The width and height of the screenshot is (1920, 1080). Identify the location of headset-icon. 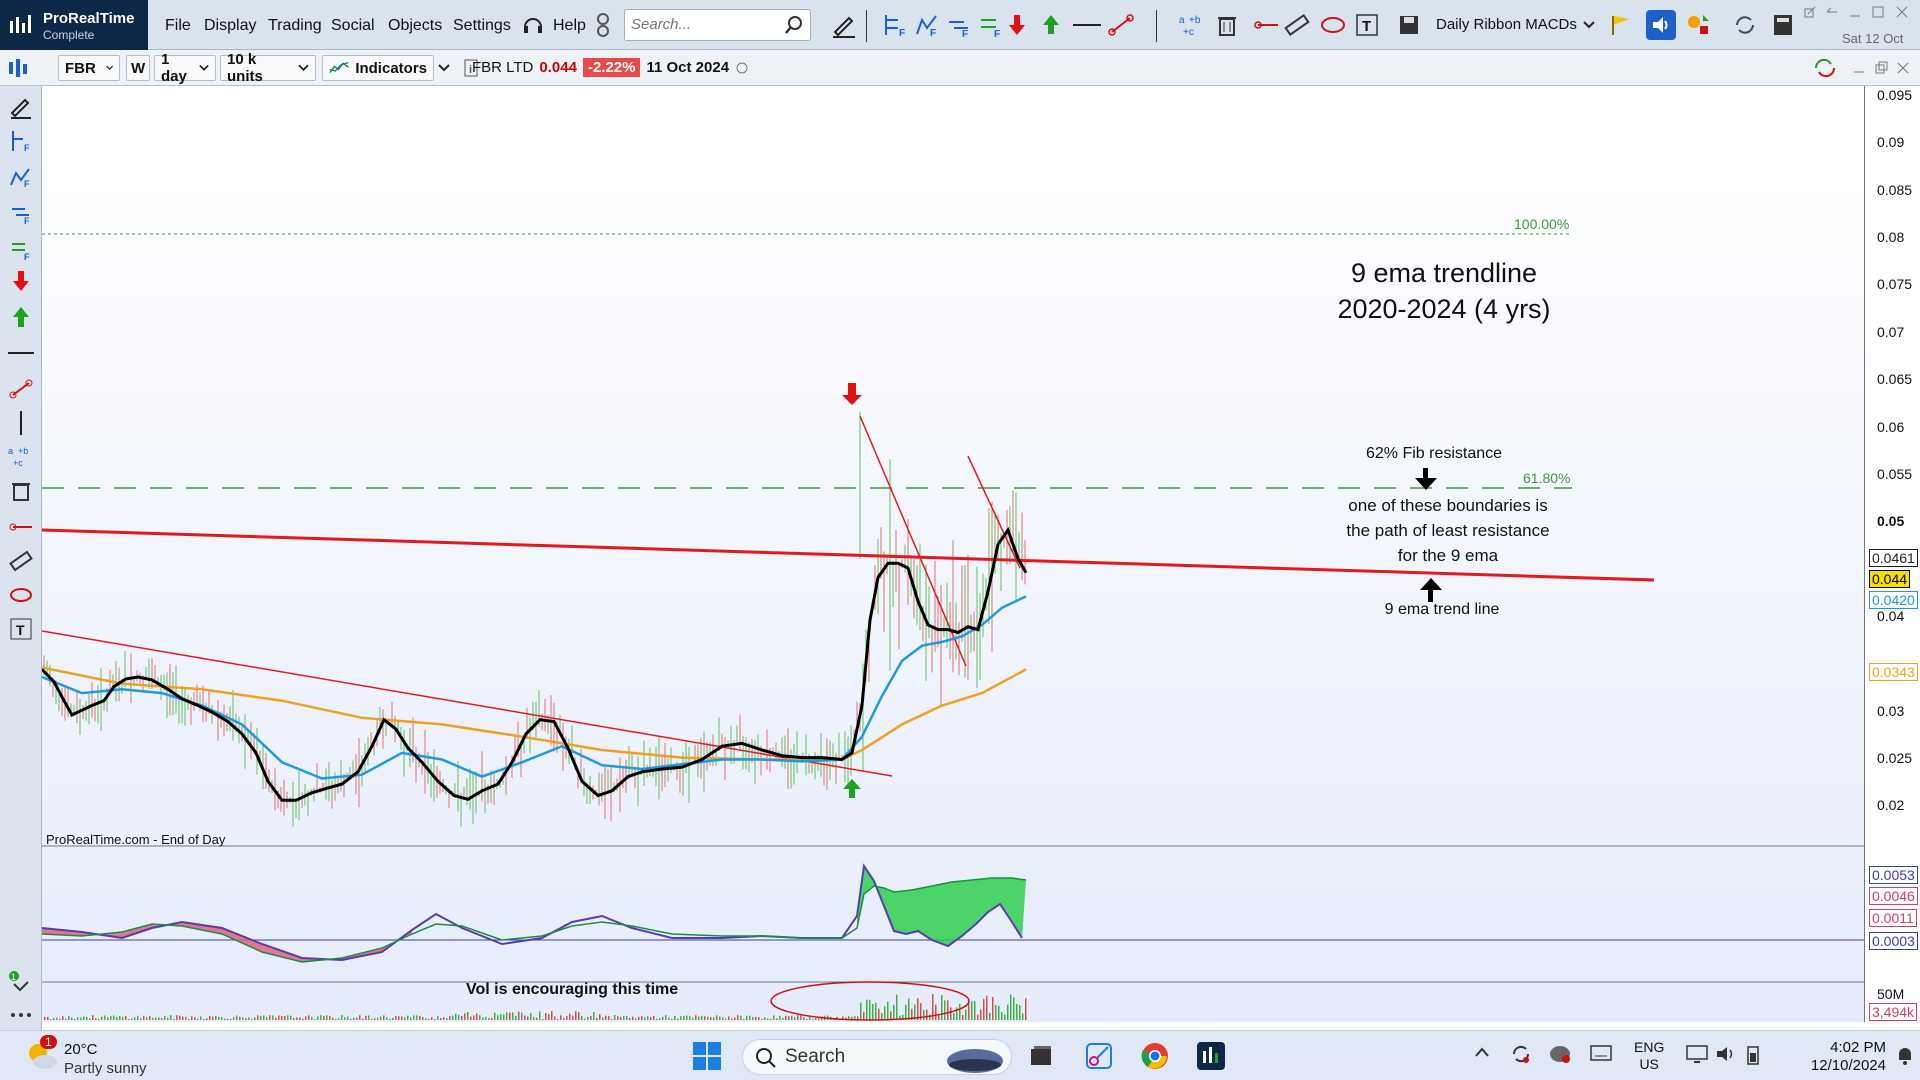
(533, 25).